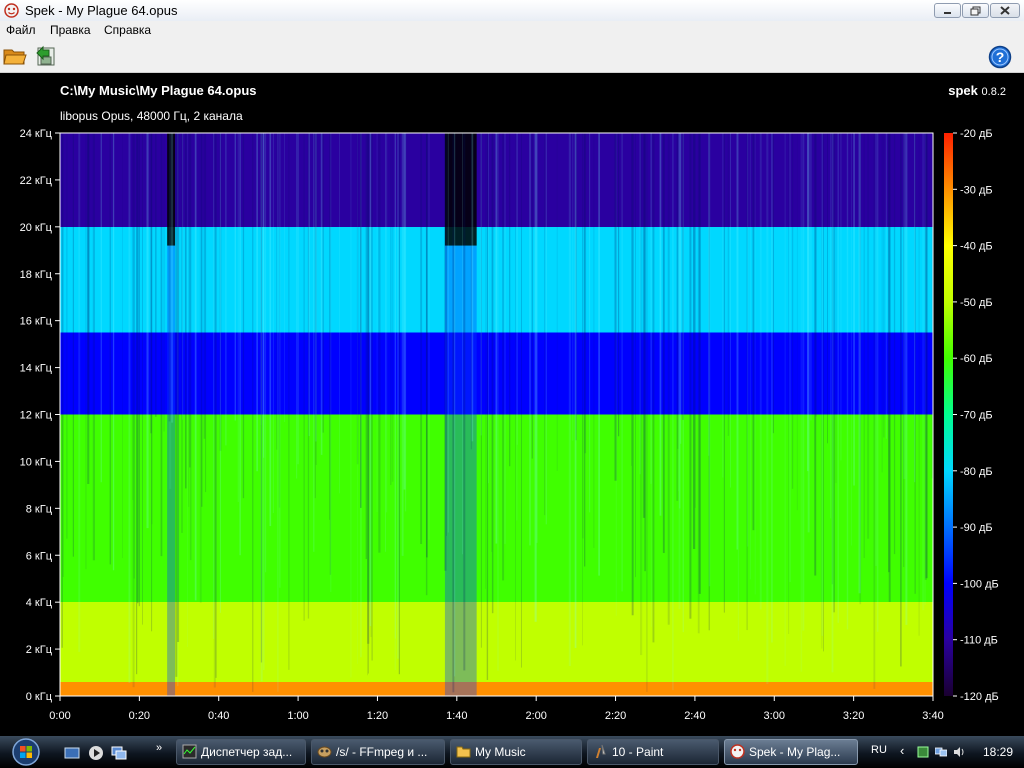 Image resolution: width=1024 pixels, height=768 pixels. What do you see at coordinates (879, 750) in the screenshot?
I see `language-indicator: RU` at bounding box center [879, 750].